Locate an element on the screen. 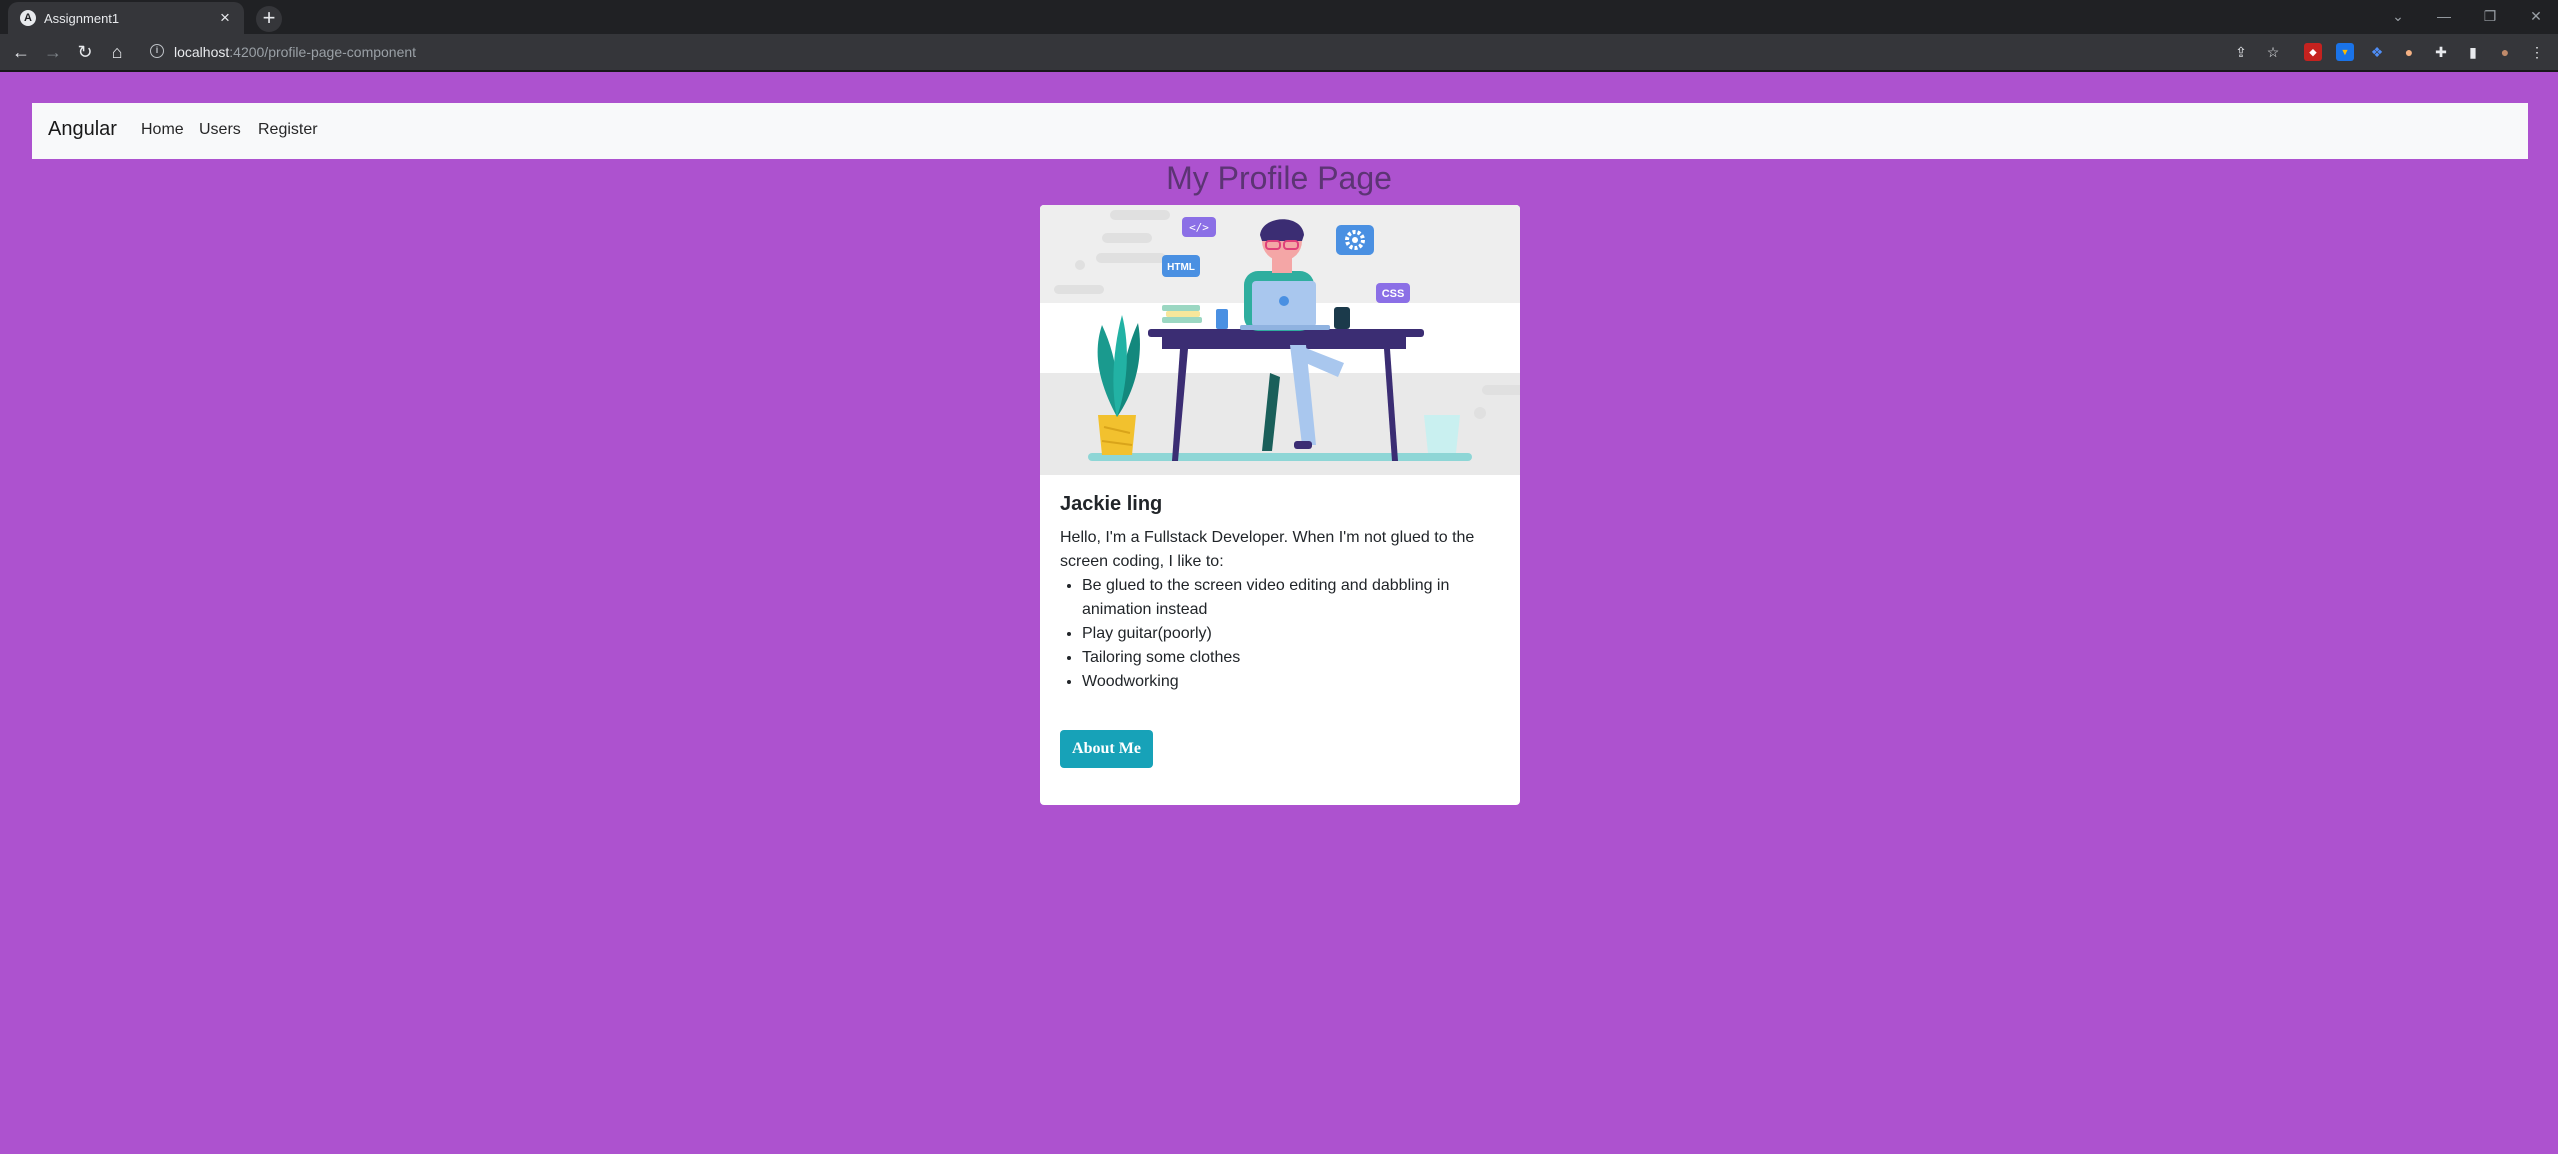  angular-favicon-icon: A is located at coordinates (28, 18).